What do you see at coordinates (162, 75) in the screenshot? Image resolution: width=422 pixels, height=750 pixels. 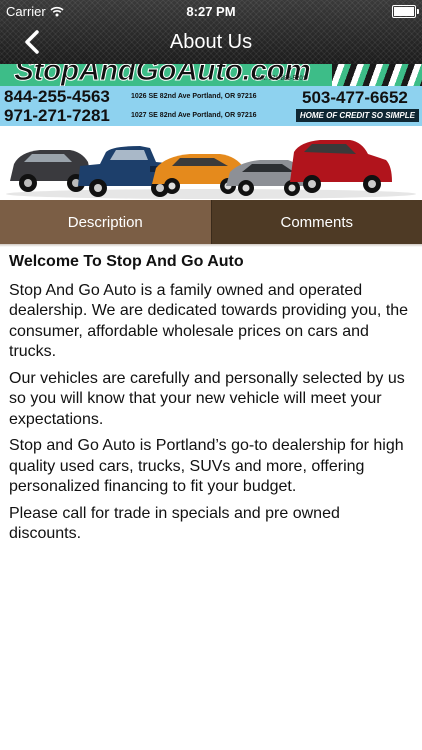 I see `dealer-logo: StopAndGoAuto.com` at bounding box center [162, 75].